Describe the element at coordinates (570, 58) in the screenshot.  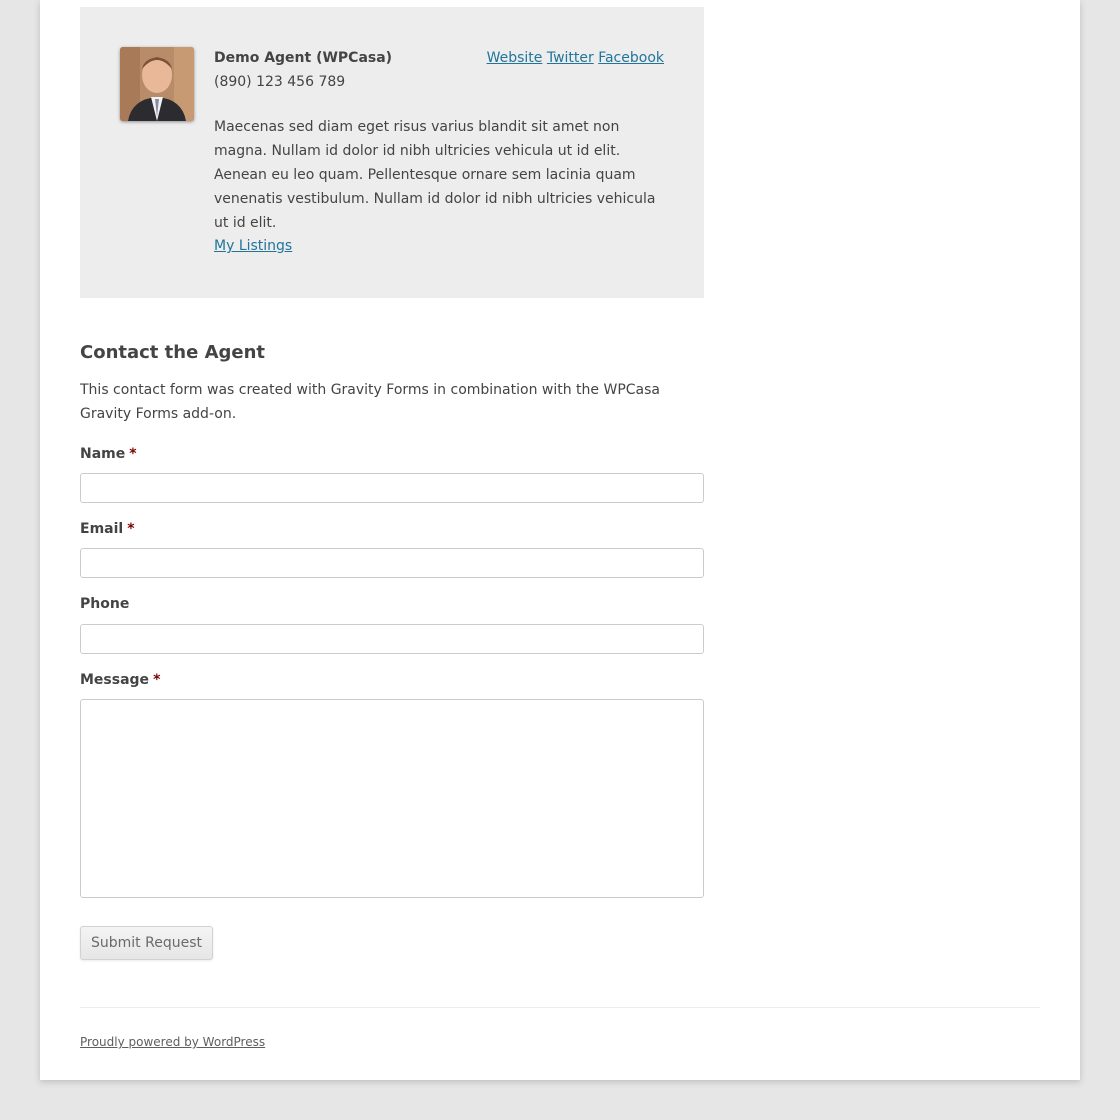
I see `agent-twitter-link: Twitter` at that location.